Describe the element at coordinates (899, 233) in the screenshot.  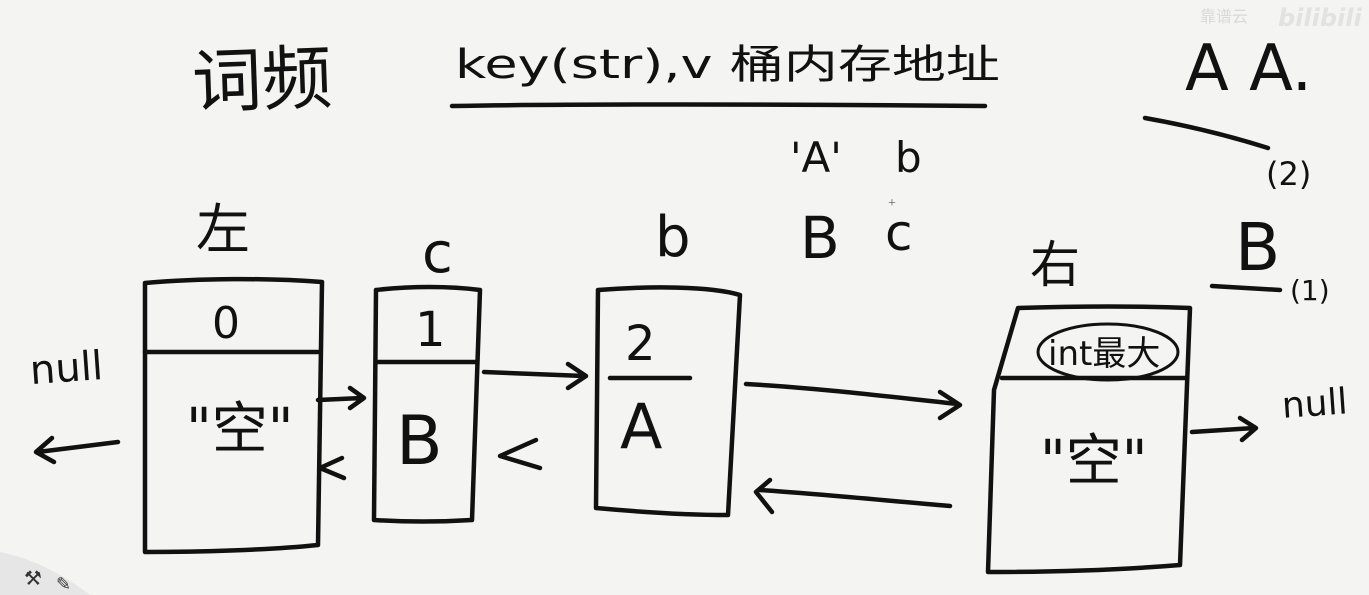
I see `annotation-c-mid: c` at that location.